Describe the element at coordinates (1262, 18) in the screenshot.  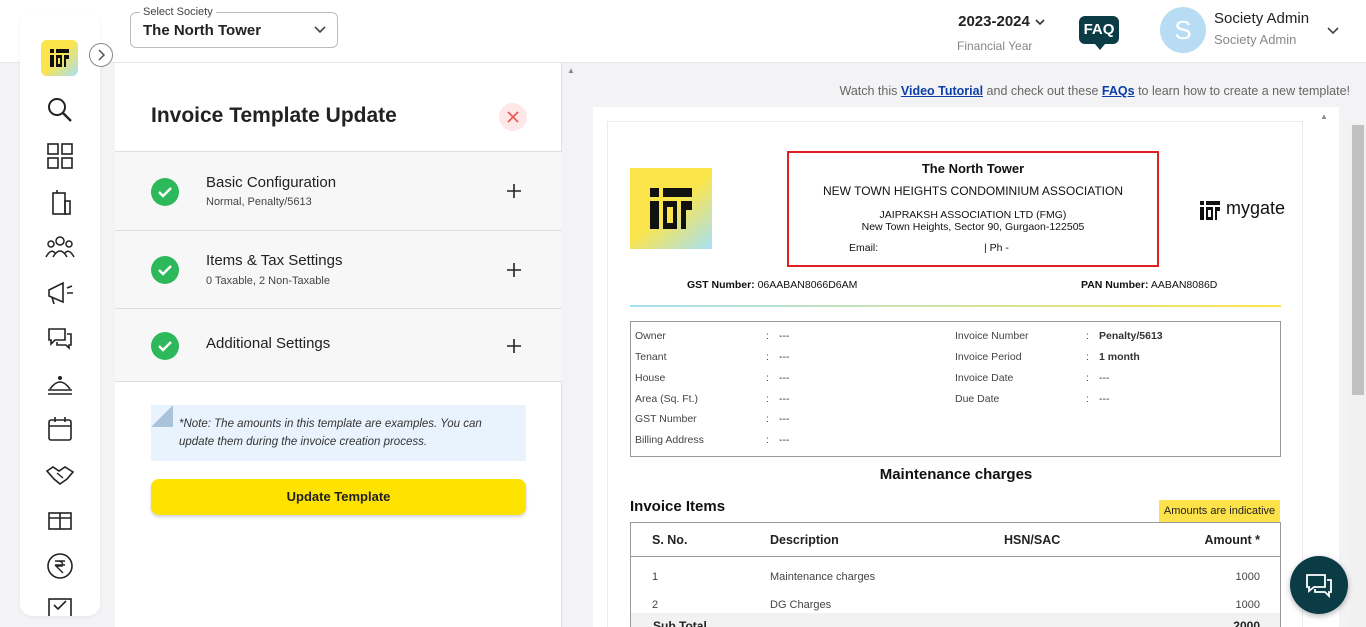
I see `user-name: Society Admin` at that location.